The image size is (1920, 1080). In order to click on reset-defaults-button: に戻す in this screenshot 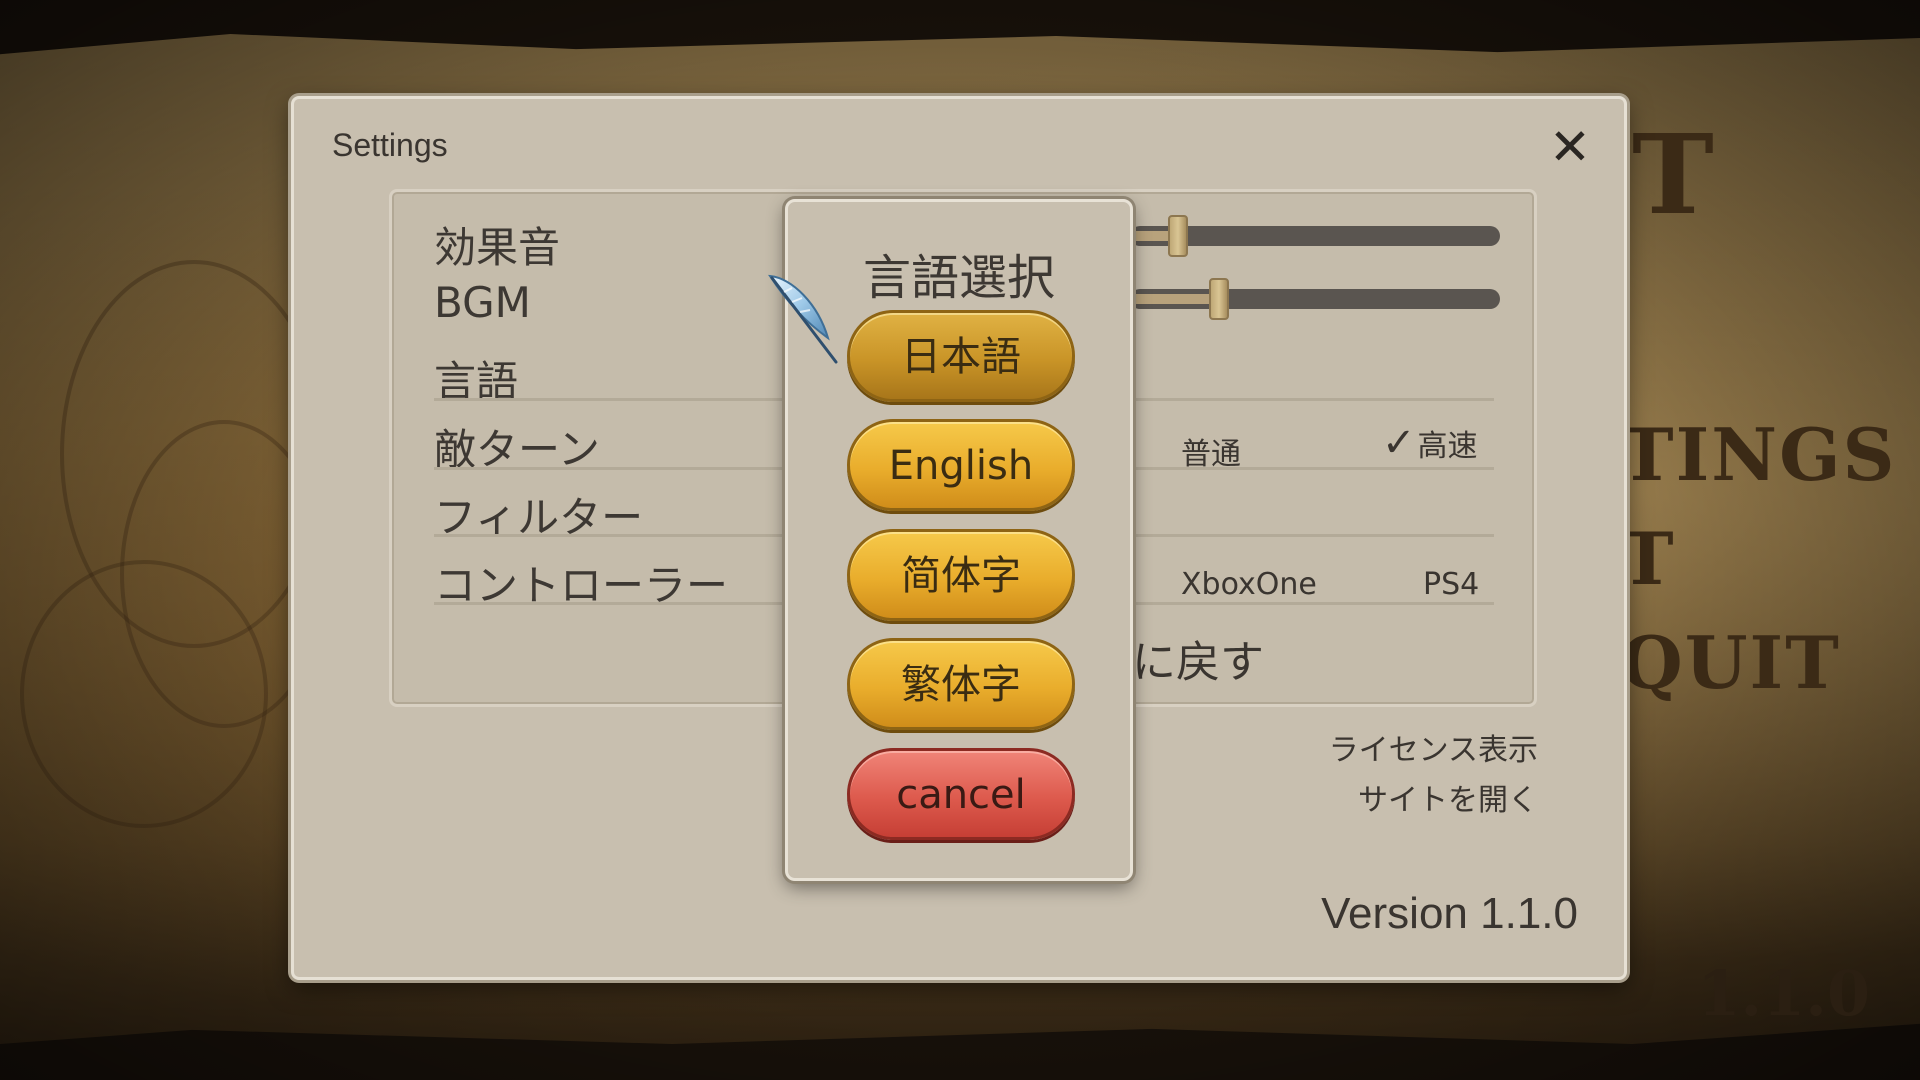, I will do `click(1198, 658)`.